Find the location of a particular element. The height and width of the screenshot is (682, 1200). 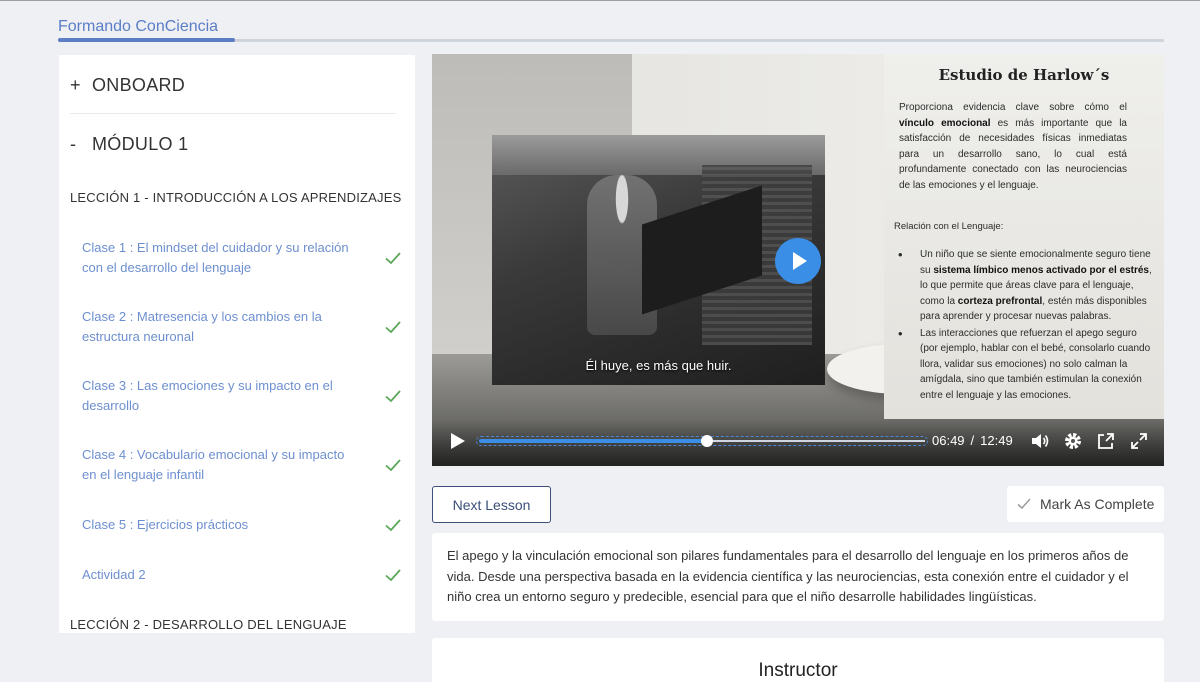

tab-active-indicator is located at coordinates (146, 40).